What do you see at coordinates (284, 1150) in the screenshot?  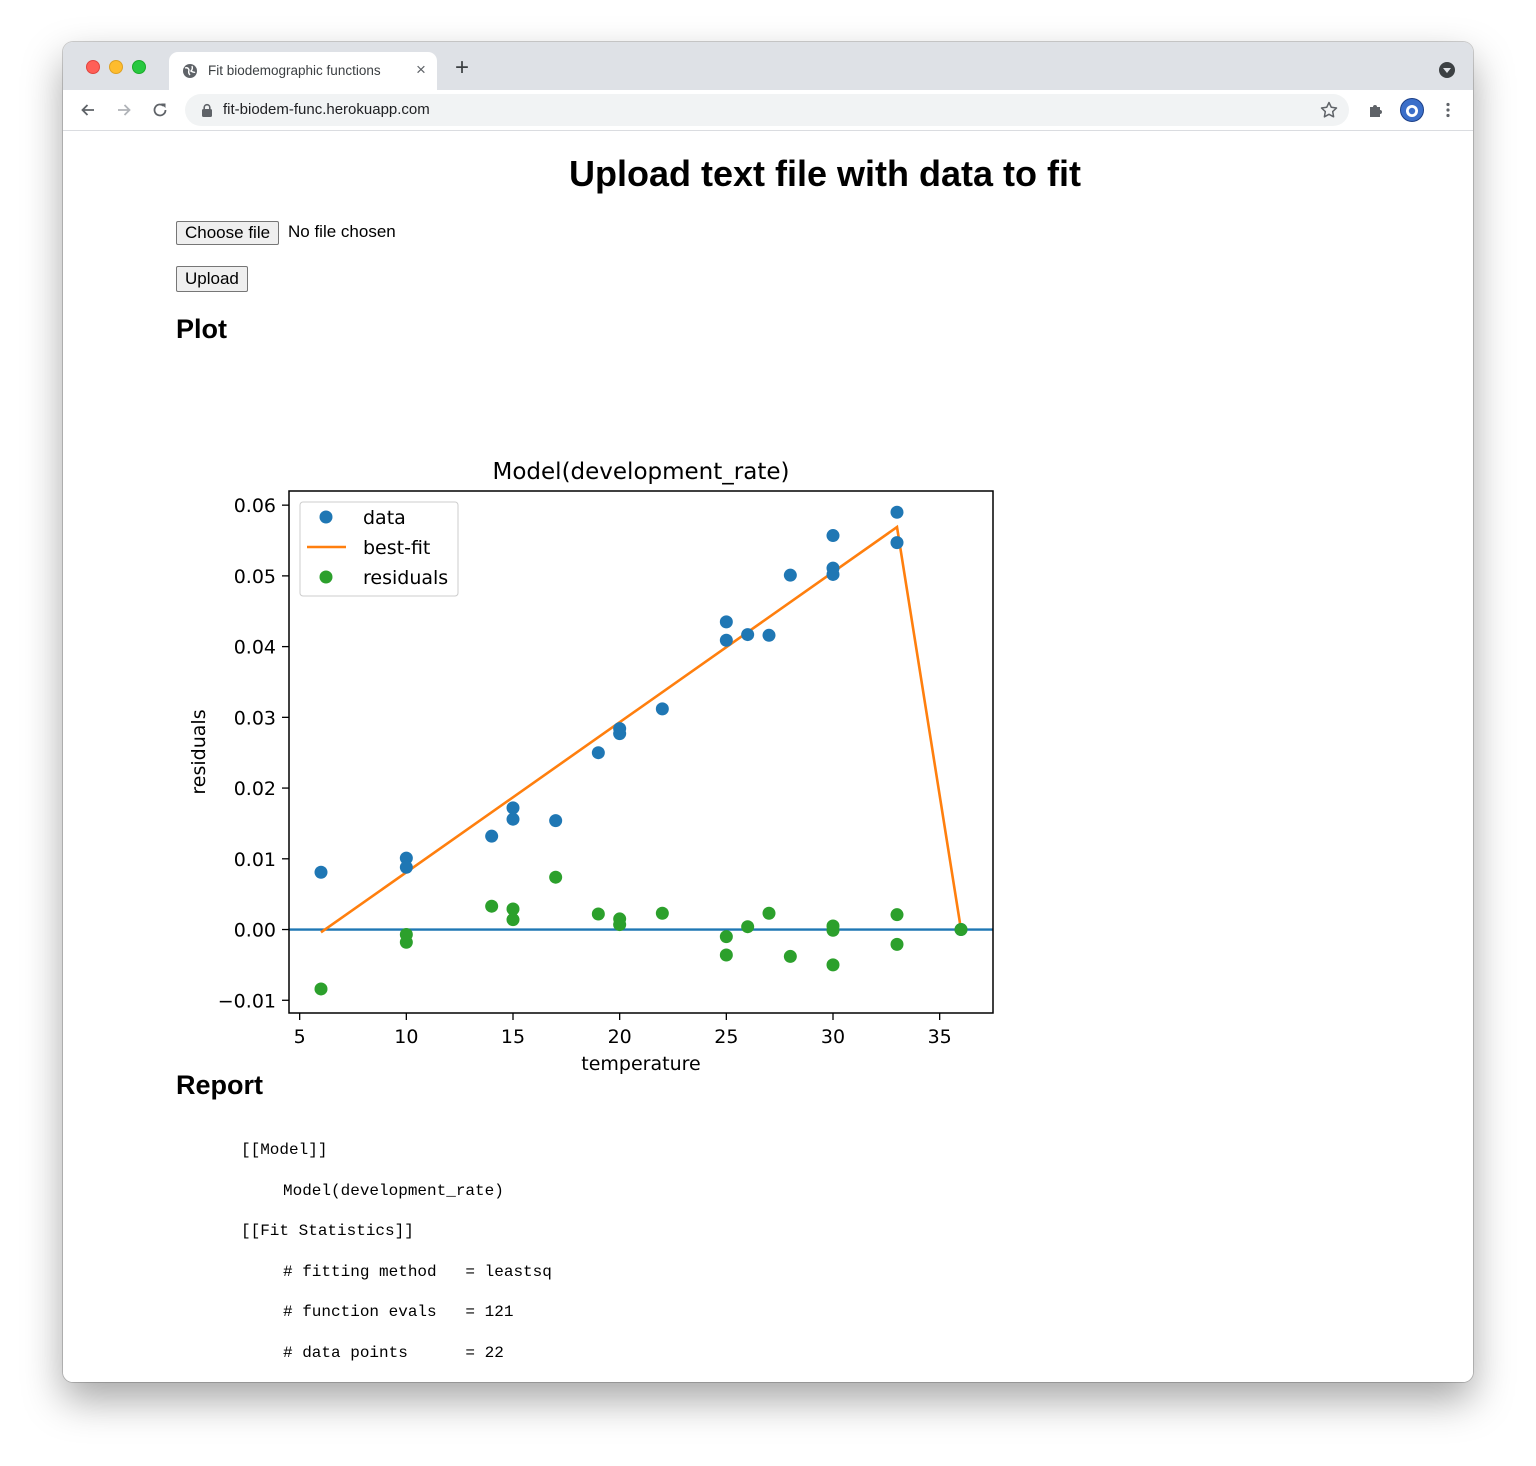 I see `report-line: [[Model]]` at bounding box center [284, 1150].